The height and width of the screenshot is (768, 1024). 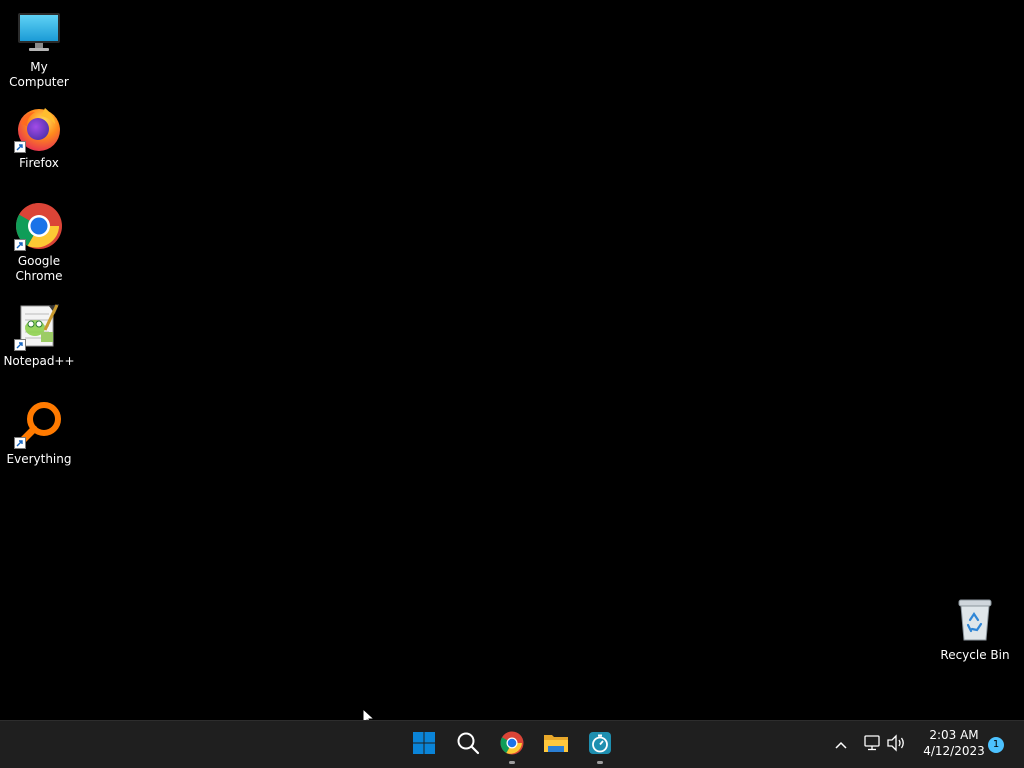 I want to click on desktop-icon-everything: Everything, so click(x=39, y=433).